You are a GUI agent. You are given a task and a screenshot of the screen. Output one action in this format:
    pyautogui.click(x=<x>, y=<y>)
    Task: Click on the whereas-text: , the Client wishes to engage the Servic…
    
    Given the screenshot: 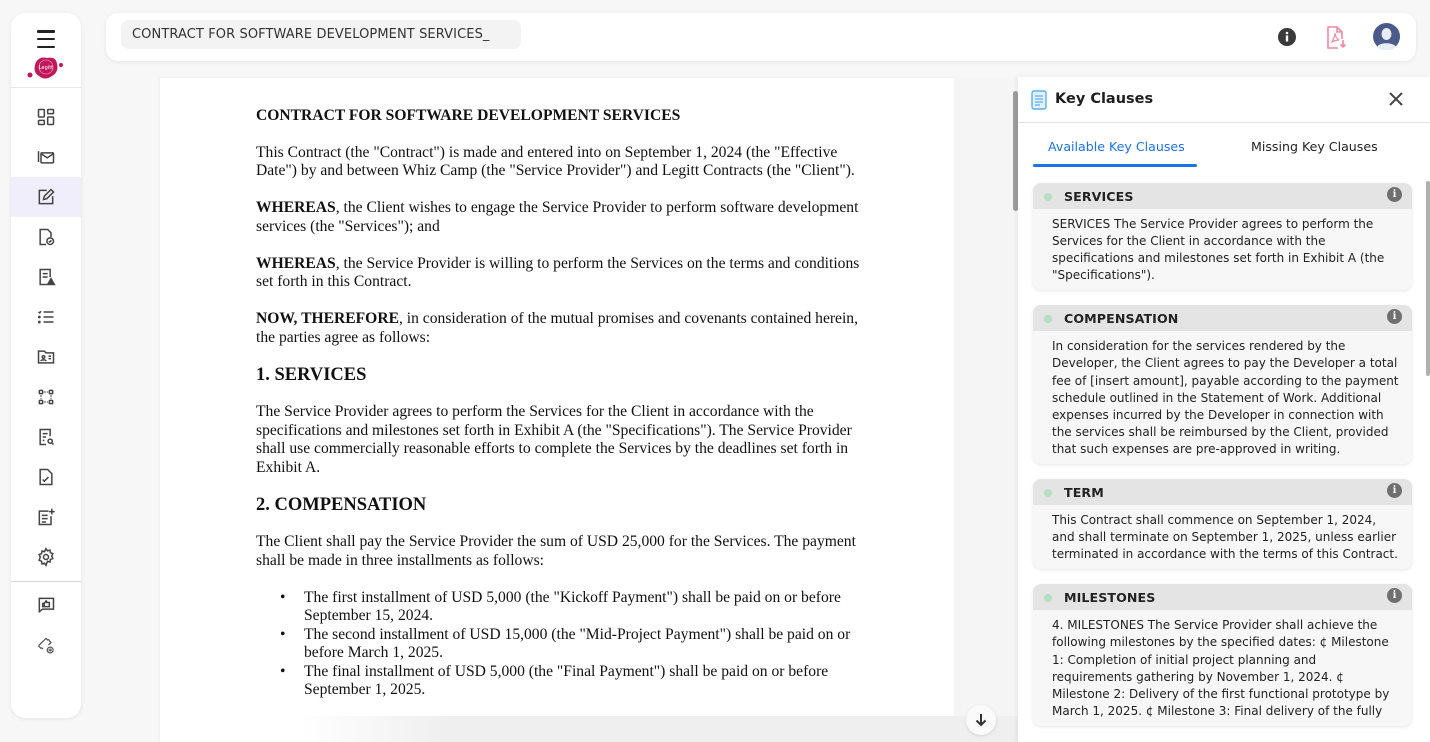 What is the action you would take?
    pyautogui.click(x=557, y=217)
    